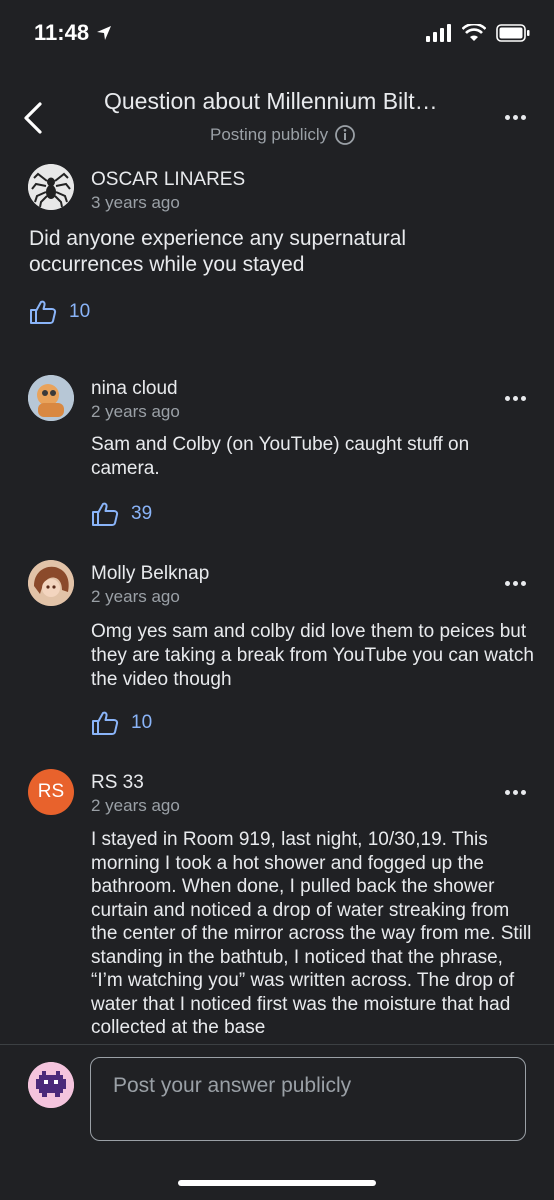 The image size is (554, 1200). I want to click on anime-avatar-icon, so click(51, 583).